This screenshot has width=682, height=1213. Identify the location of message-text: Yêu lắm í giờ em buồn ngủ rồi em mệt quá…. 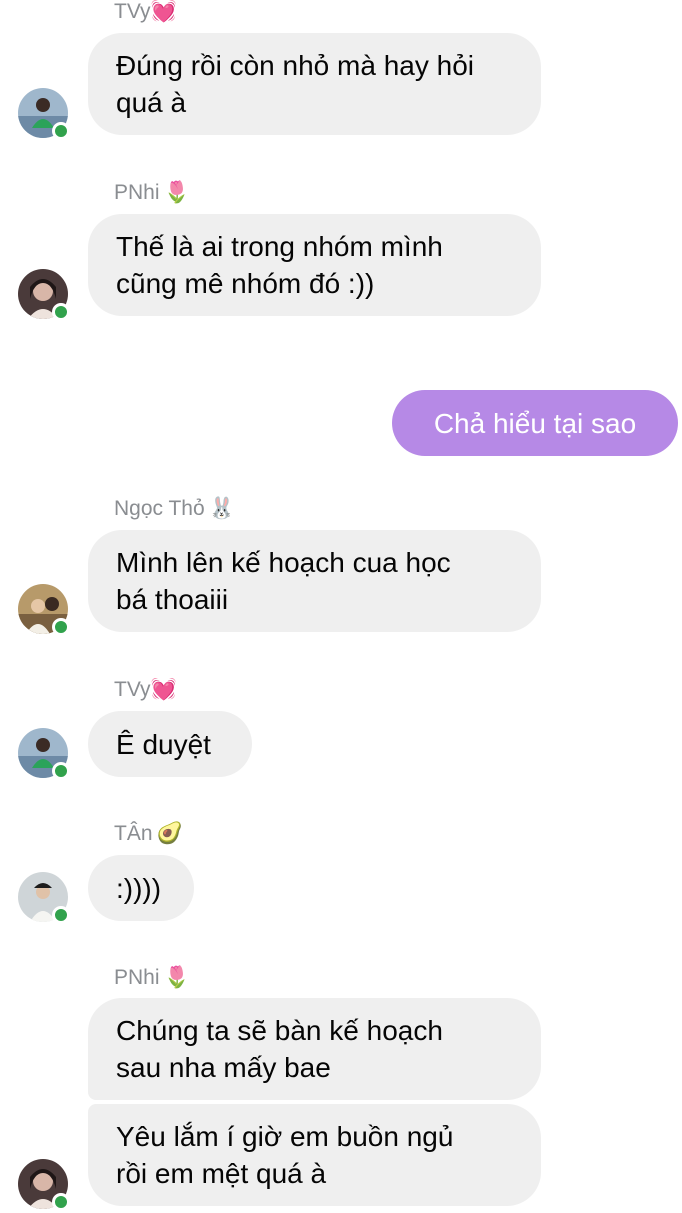
(285, 1155).